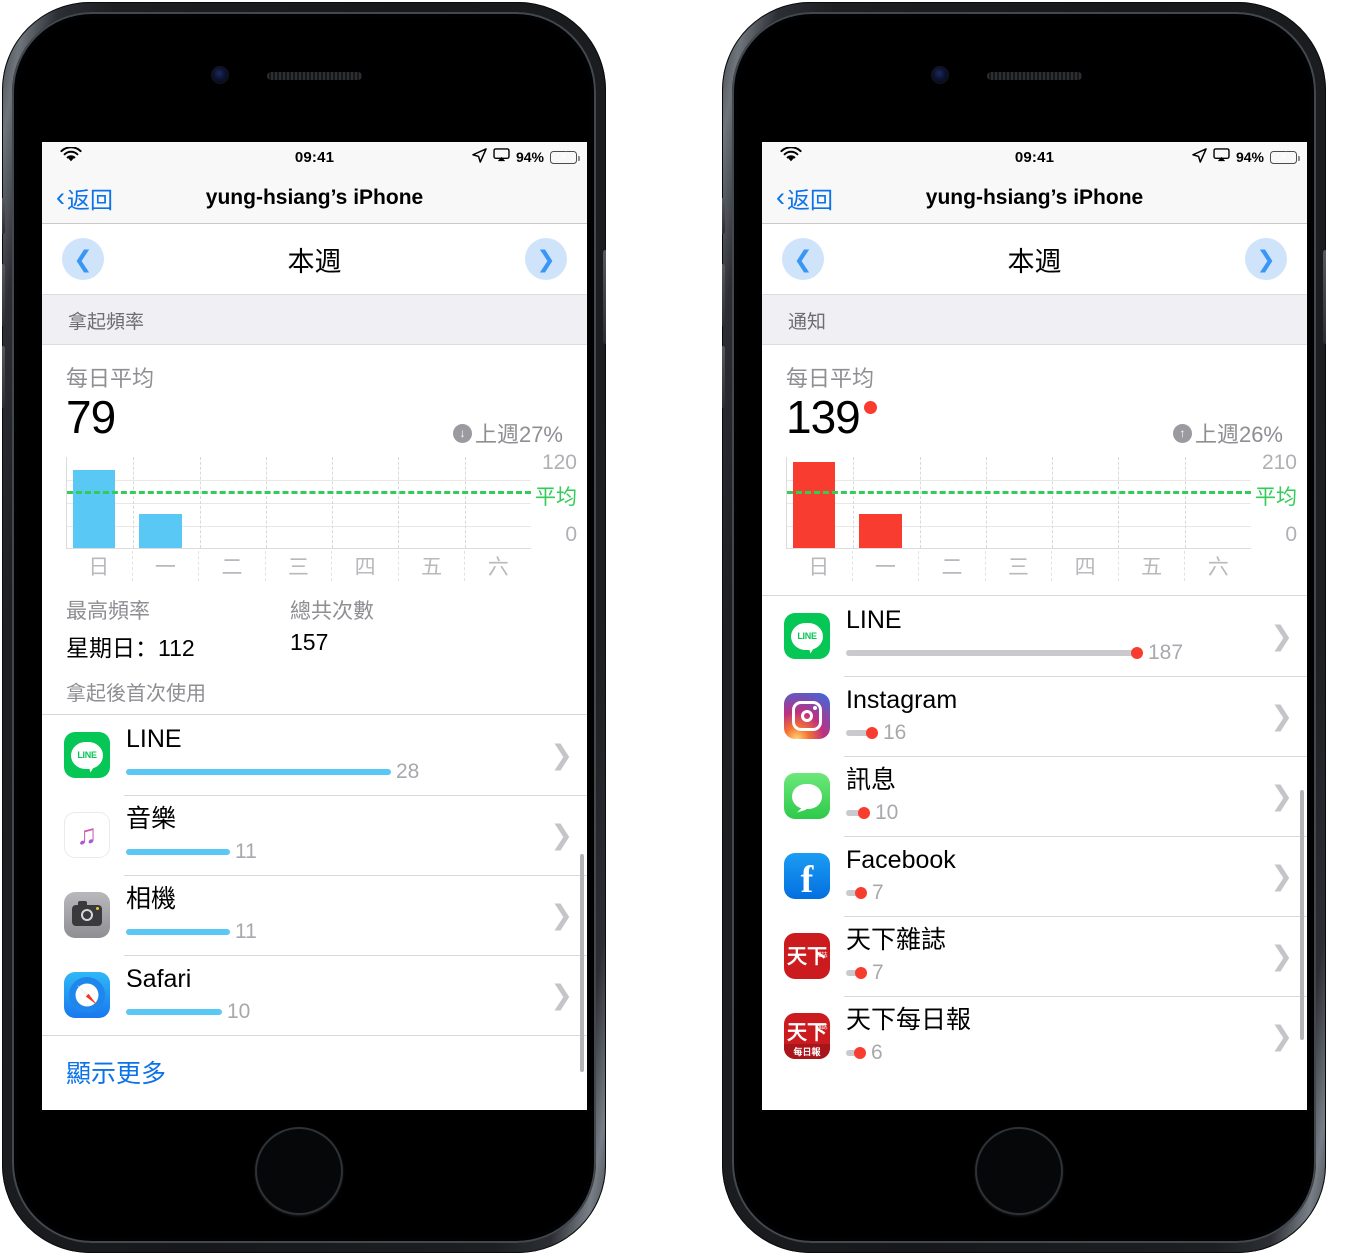  Describe the element at coordinates (108, 611) in the screenshot. I see `stat-key: 最高頻率` at that location.